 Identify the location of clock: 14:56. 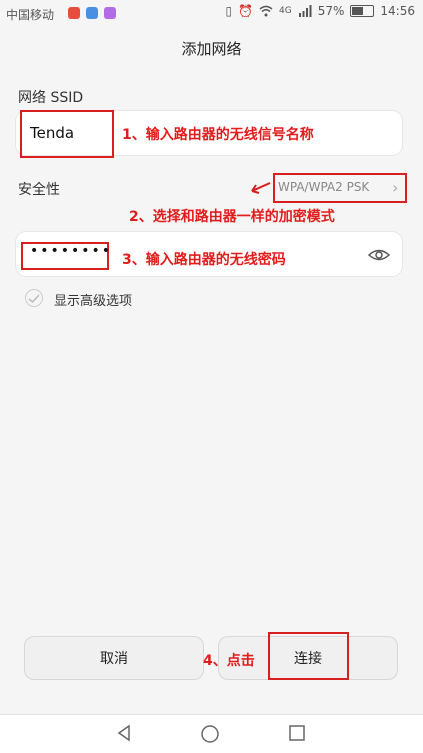
(397, 11).